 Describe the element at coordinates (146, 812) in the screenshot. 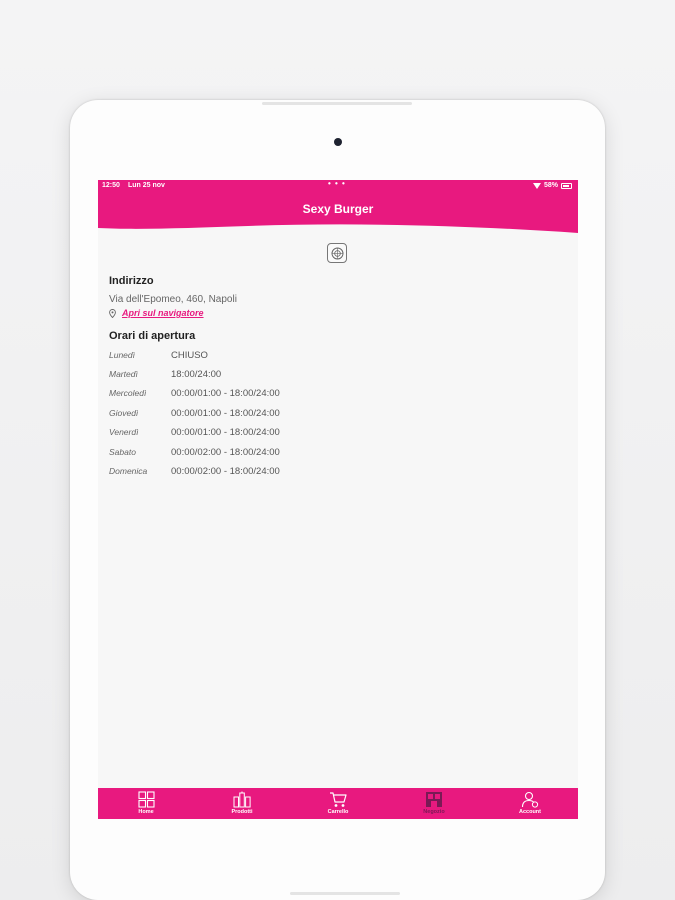

I see `tab-home-label: Home` at that location.